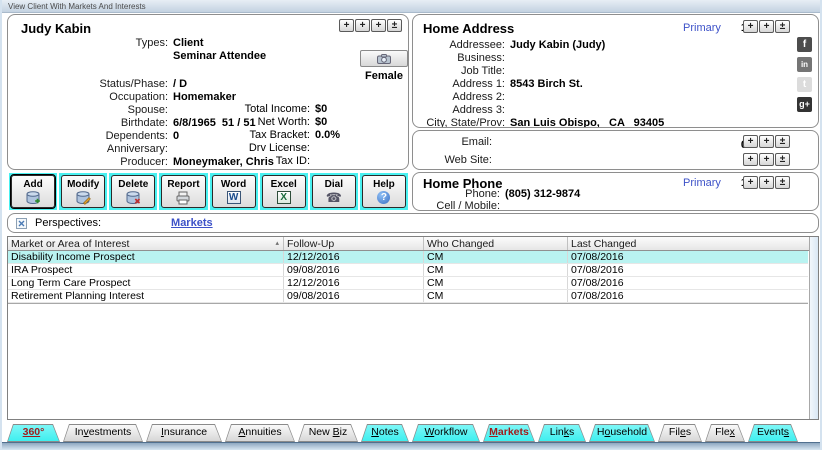  I want to click on field-row-phone: Phone: (805) 312-9874, so click(615, 194).